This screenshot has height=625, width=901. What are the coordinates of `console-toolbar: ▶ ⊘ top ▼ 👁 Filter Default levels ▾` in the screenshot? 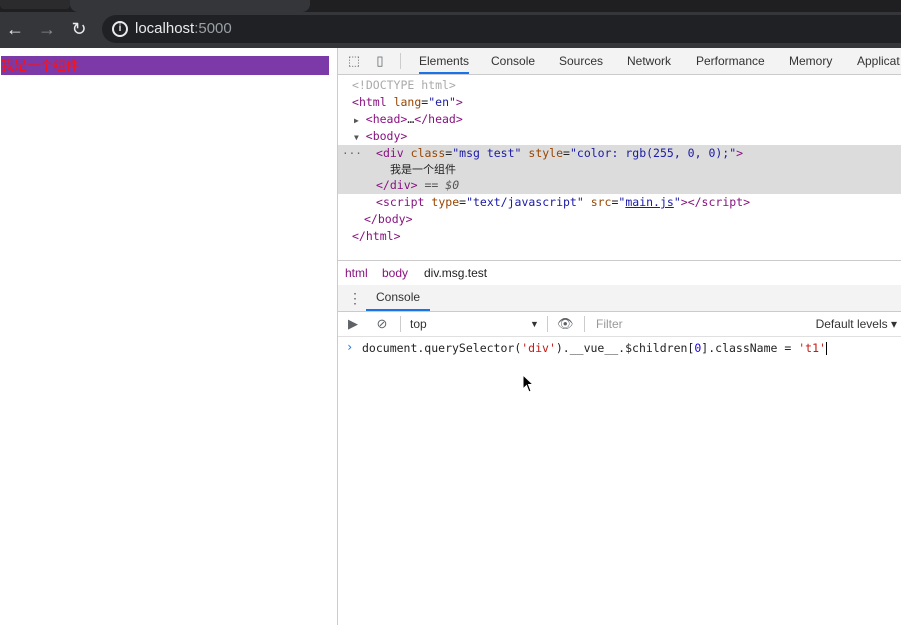 It's located at (619, 324).